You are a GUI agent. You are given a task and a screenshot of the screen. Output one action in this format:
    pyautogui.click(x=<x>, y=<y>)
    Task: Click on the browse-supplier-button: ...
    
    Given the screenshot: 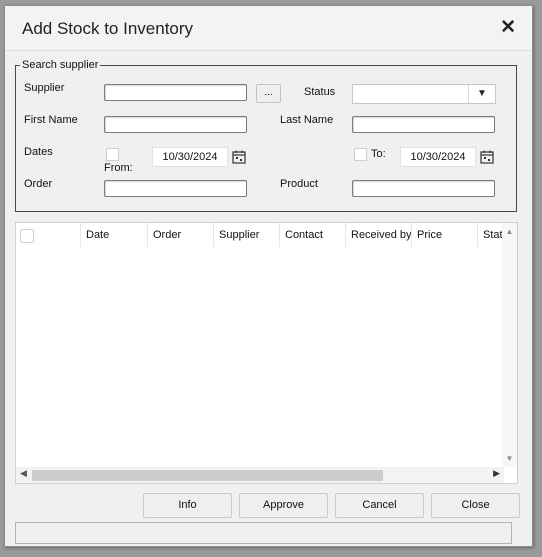 What is the action you would take?
    pyautogui.click(x=268, y=93)
    